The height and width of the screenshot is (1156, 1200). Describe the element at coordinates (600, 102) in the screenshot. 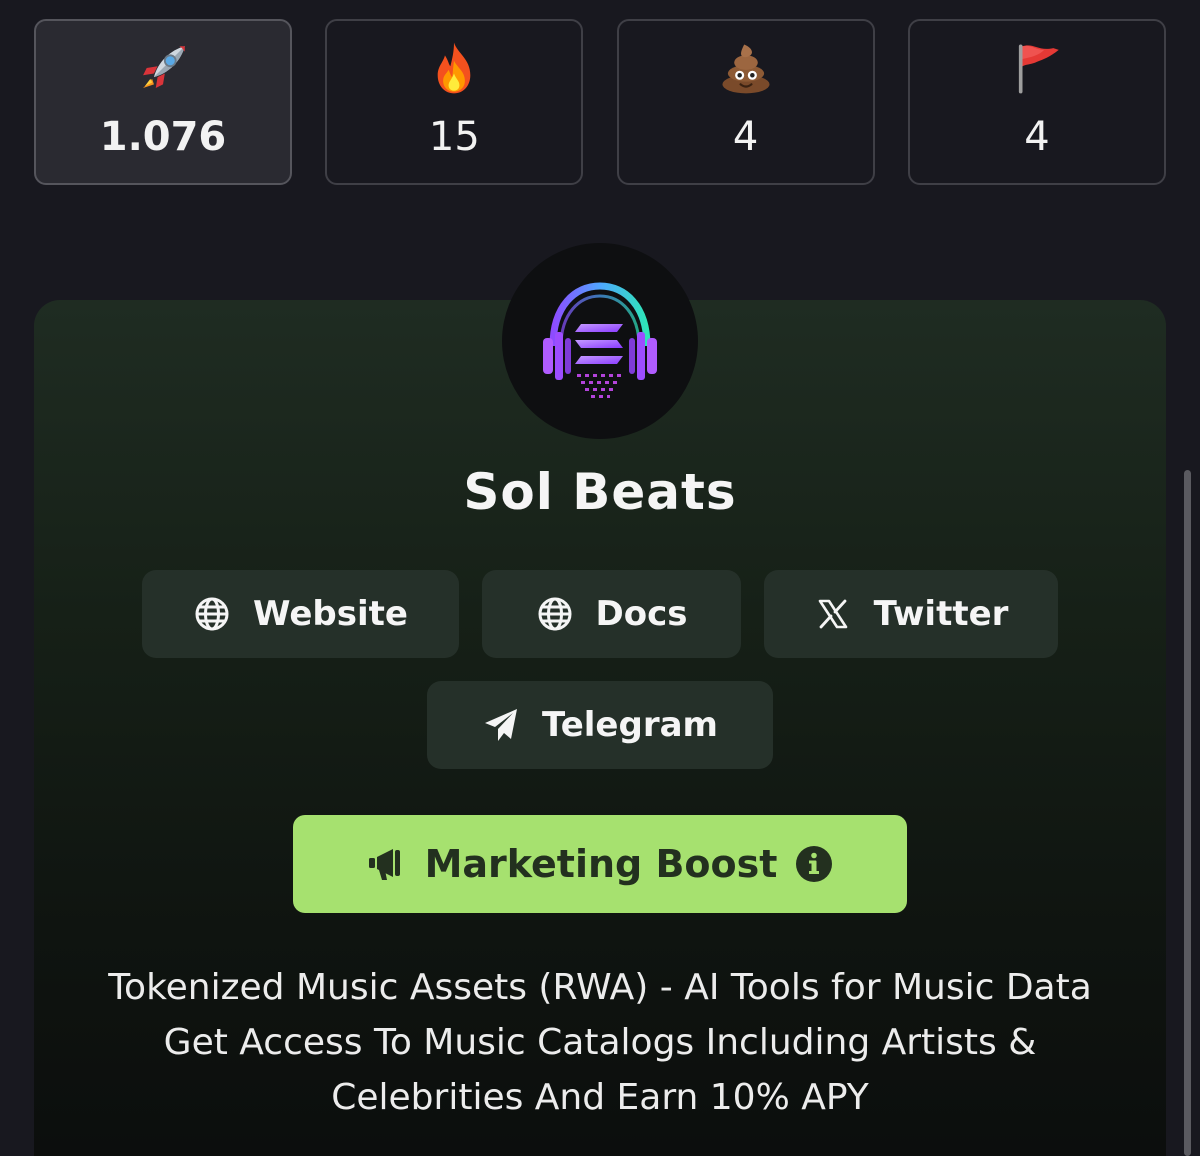

I see `reaction-bar: 1.076 15 4 4` at that location.